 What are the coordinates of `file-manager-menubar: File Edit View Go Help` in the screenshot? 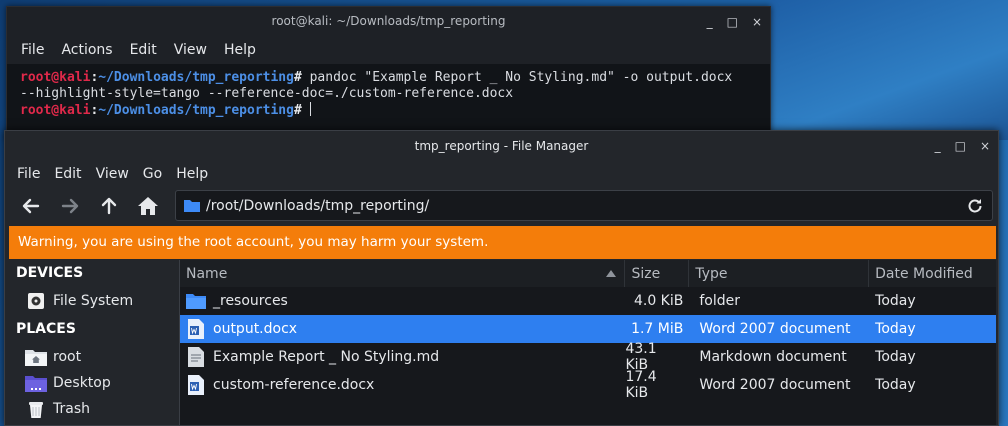 It's located at (501, 174).